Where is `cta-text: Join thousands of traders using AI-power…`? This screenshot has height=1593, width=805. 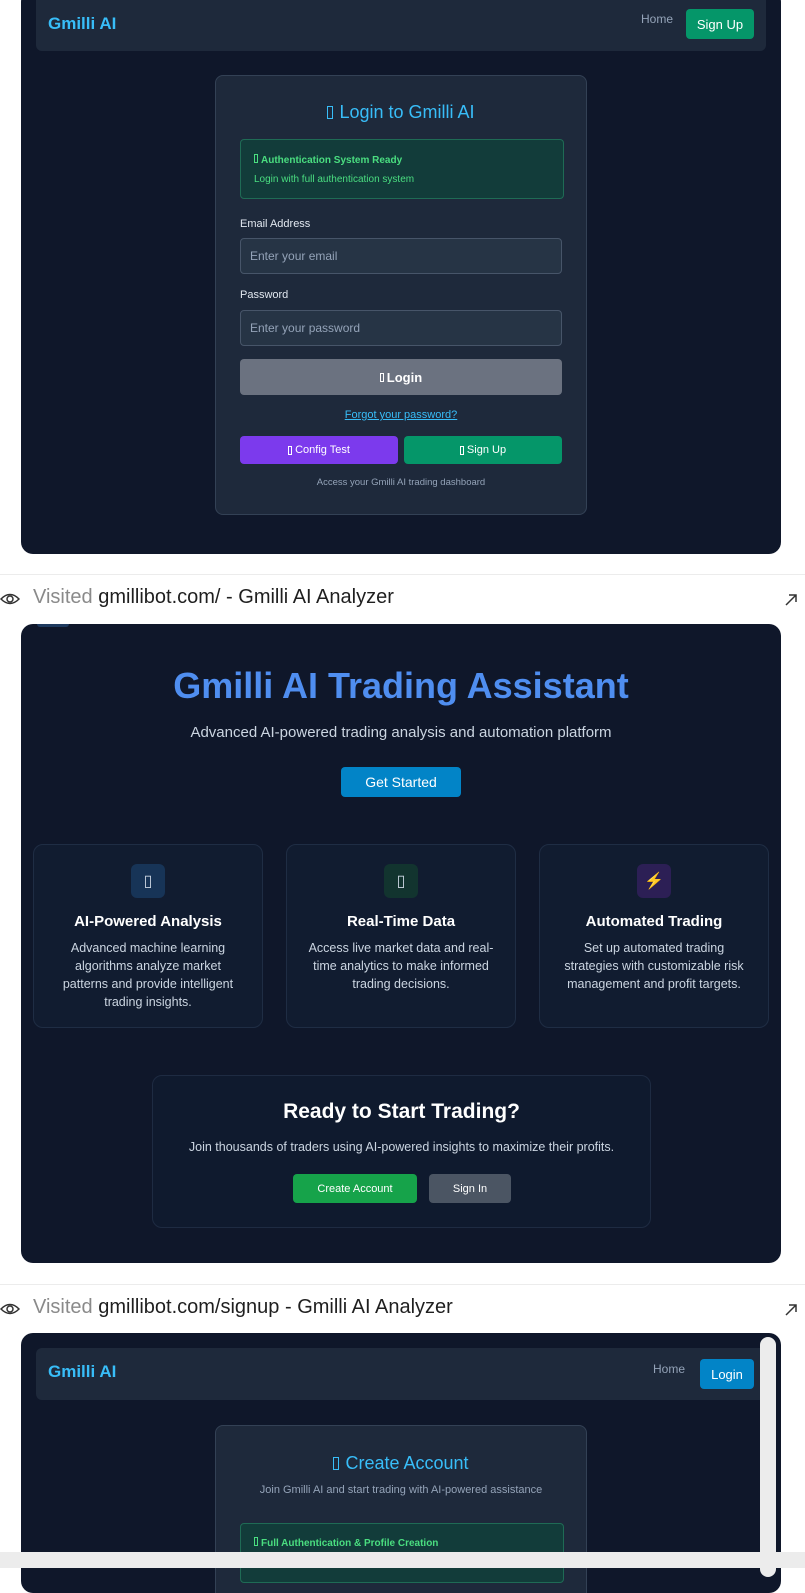 cta-text: Join thousands of traders using AI-power… is located at coordinates (401, 1147).